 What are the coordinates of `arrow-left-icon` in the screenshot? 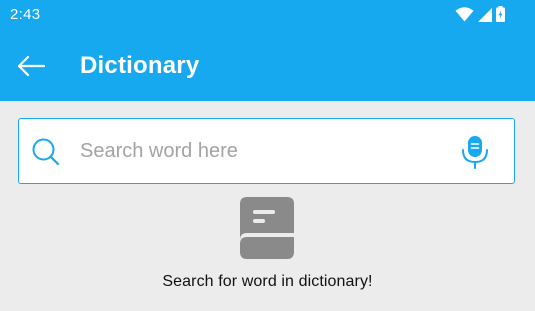 It's located at (31, 66).